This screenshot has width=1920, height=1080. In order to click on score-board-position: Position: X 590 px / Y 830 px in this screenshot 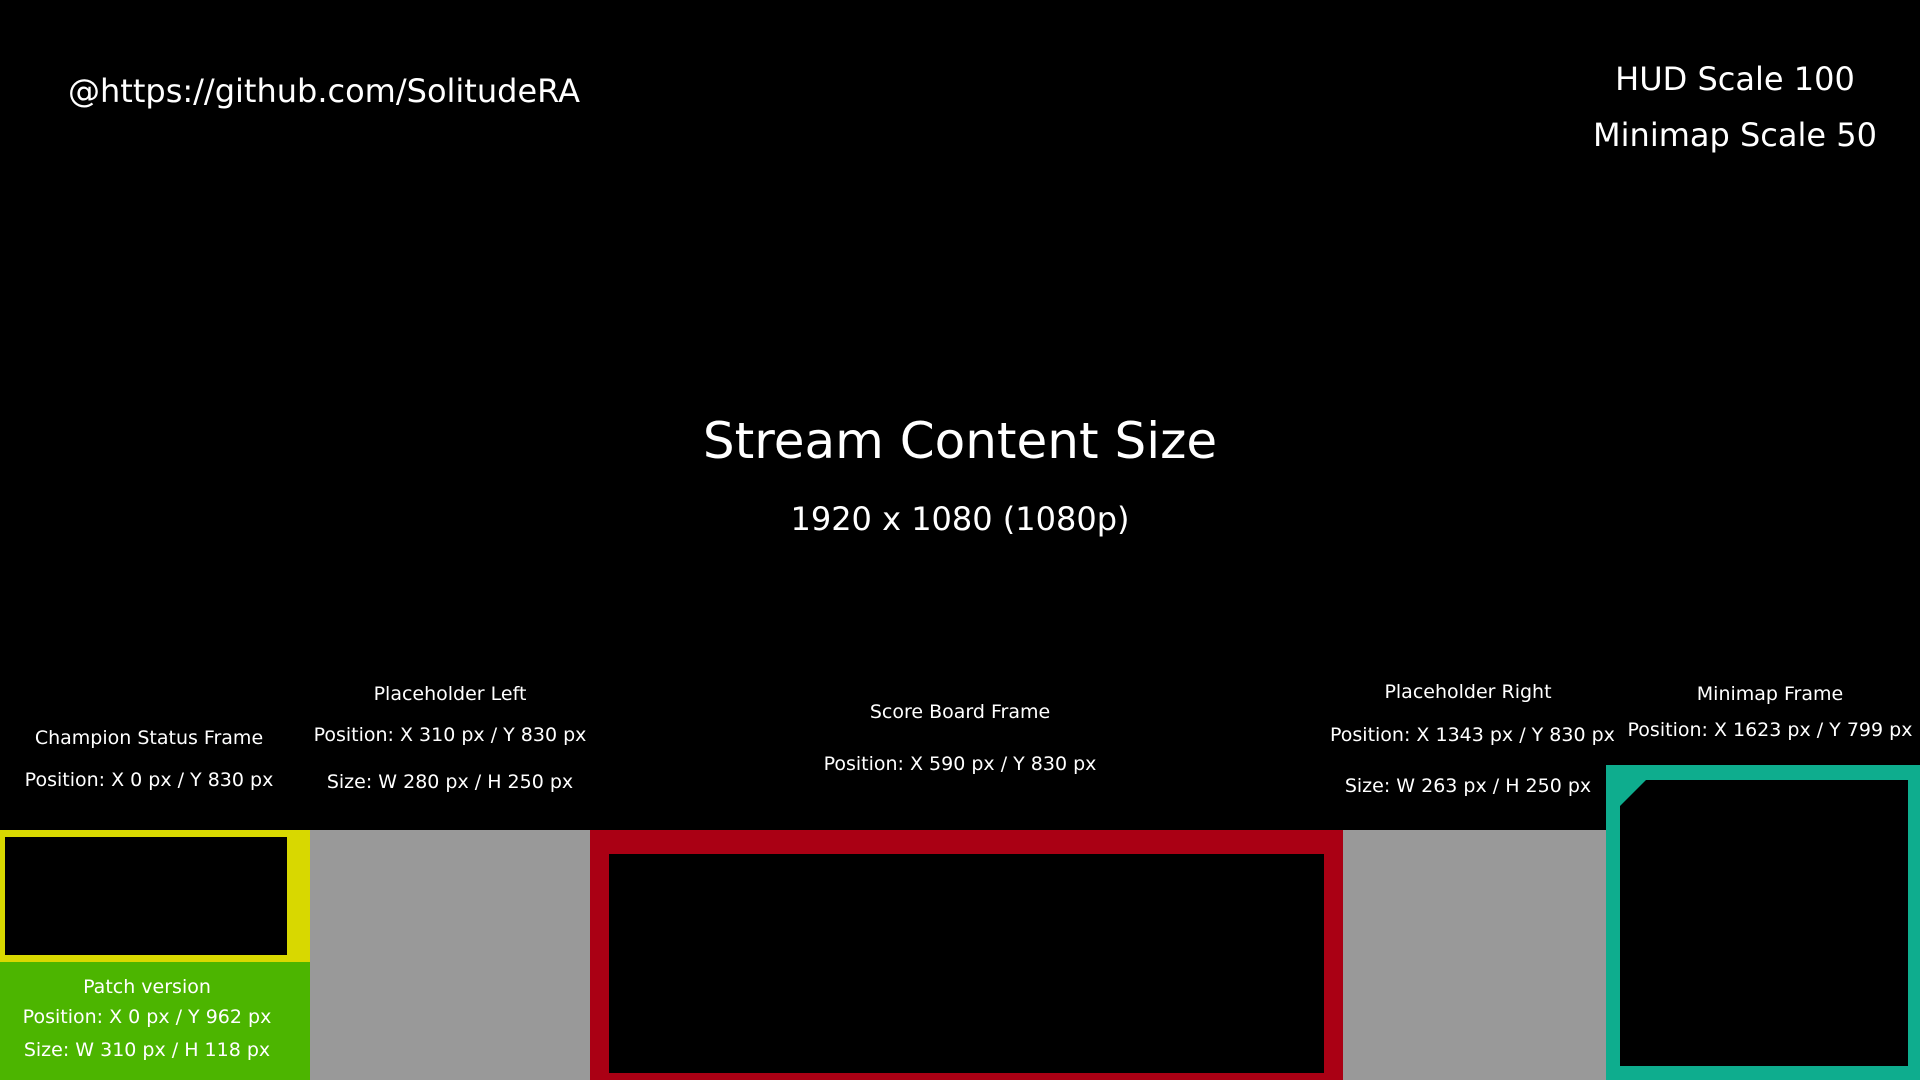, I will do `click(960, 764)`.